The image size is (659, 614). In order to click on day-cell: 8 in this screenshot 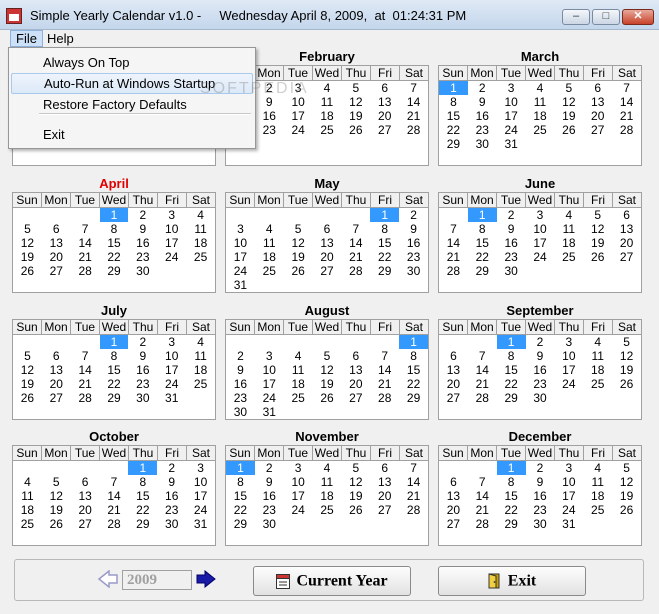, I will do `click(511, 482)`.